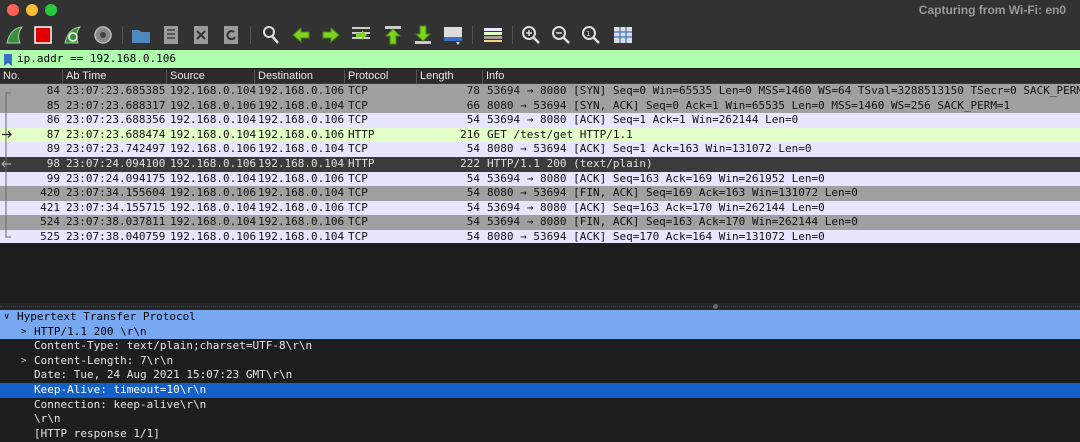 This screenshot has height=442, width=1080. I want to click on open-file-icon, so click(141, 35).